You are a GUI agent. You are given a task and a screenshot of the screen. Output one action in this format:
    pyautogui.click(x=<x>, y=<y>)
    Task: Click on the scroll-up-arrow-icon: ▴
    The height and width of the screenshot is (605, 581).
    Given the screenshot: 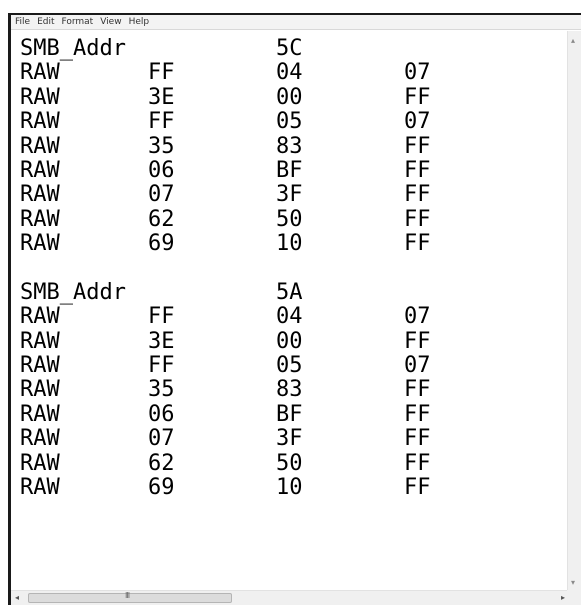 What is the action you would take?
    pyautogui.click(x=573, y=41)
    